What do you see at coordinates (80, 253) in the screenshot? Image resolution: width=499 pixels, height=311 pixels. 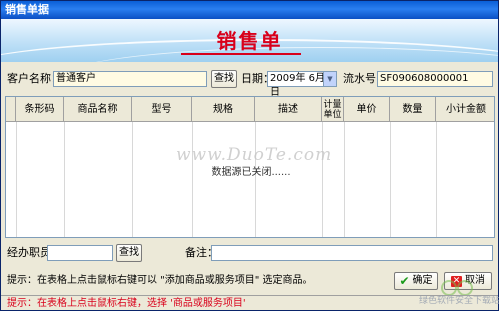 I see `staff-field` at bounding box center [80, 253].